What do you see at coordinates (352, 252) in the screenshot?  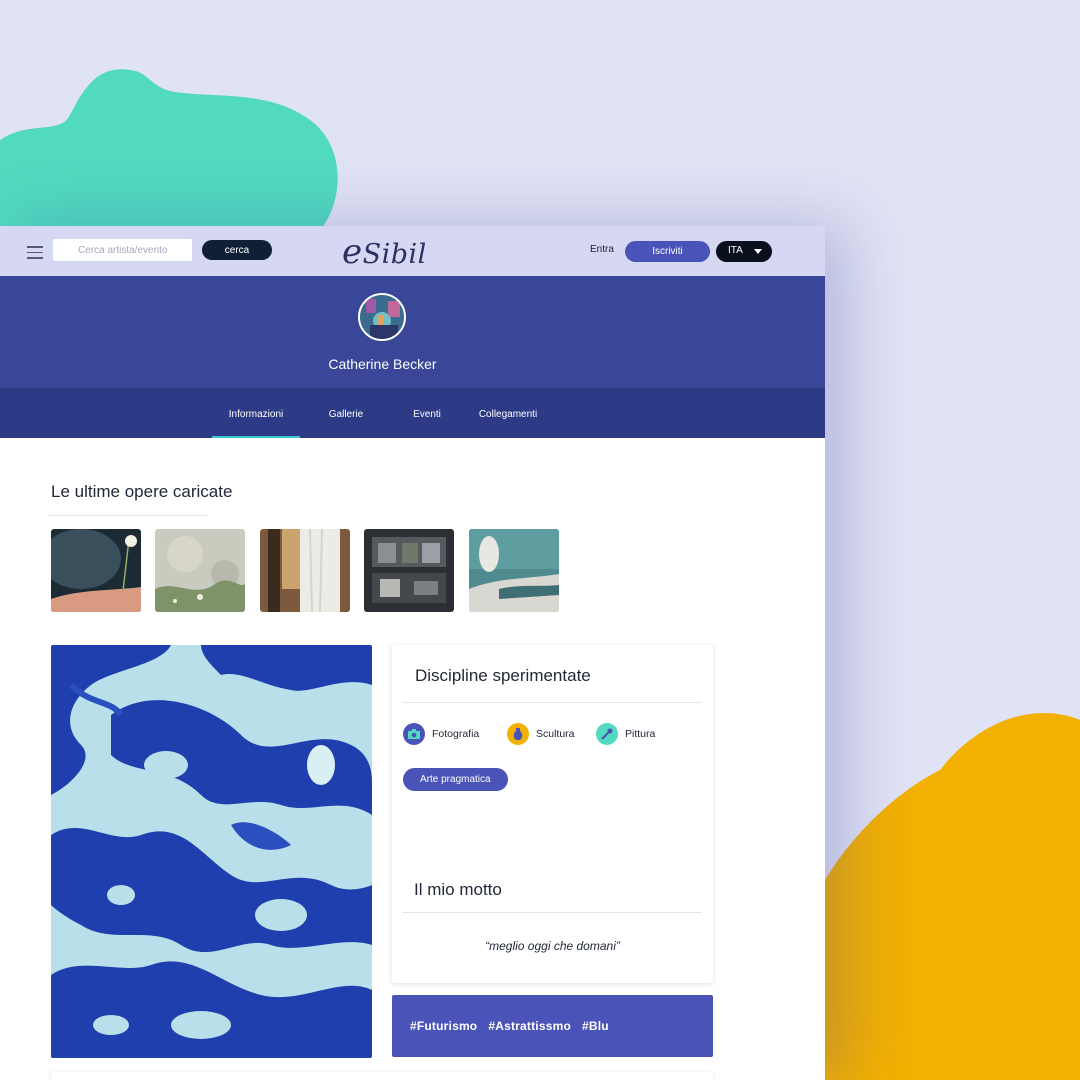 I see `logo-initial: e` at bounding box center [352, 252].